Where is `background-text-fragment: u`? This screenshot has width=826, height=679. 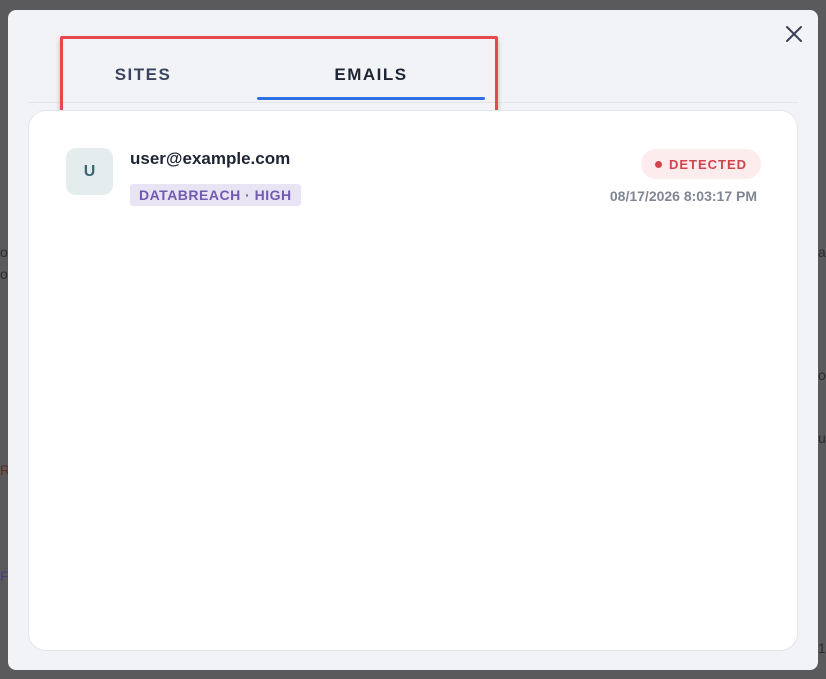 background-text-fragment: u is located at coordinates (822, 438).